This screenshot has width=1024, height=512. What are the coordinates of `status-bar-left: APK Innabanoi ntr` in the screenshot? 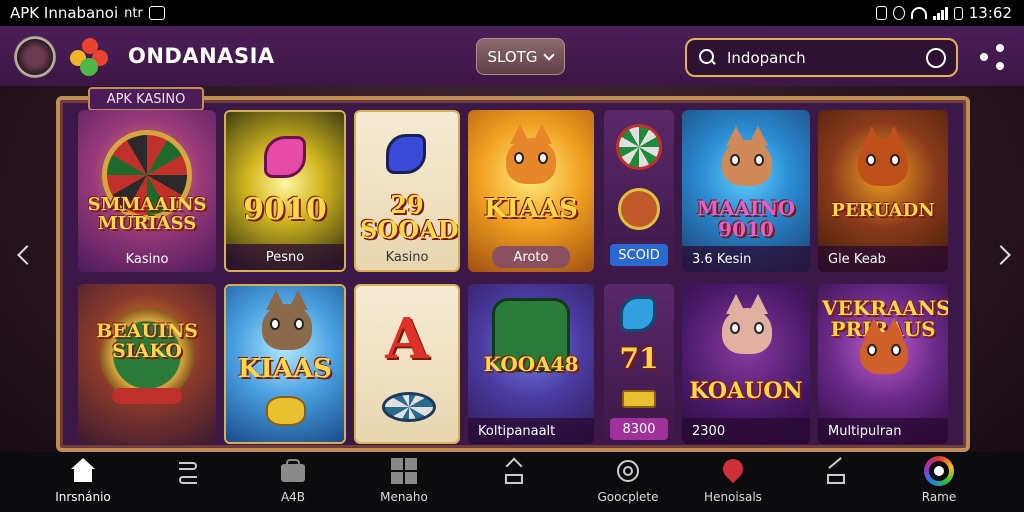 It's located at (87, 13).